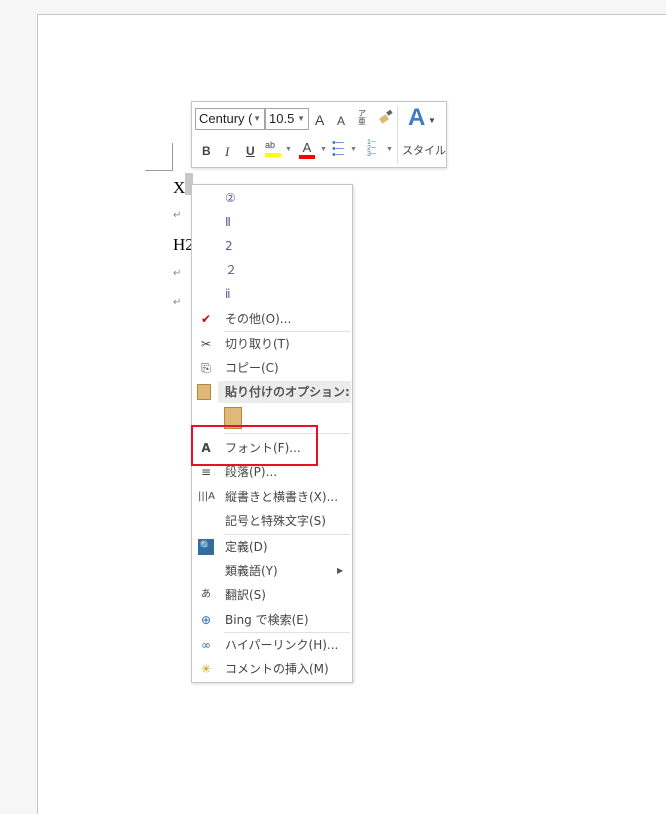 The height and width of the screenshot is (814, 666). Describe the element at coordinates (338, 149) in the screenshot. I see `bullets-icon: •─ •─ •─` at that location.